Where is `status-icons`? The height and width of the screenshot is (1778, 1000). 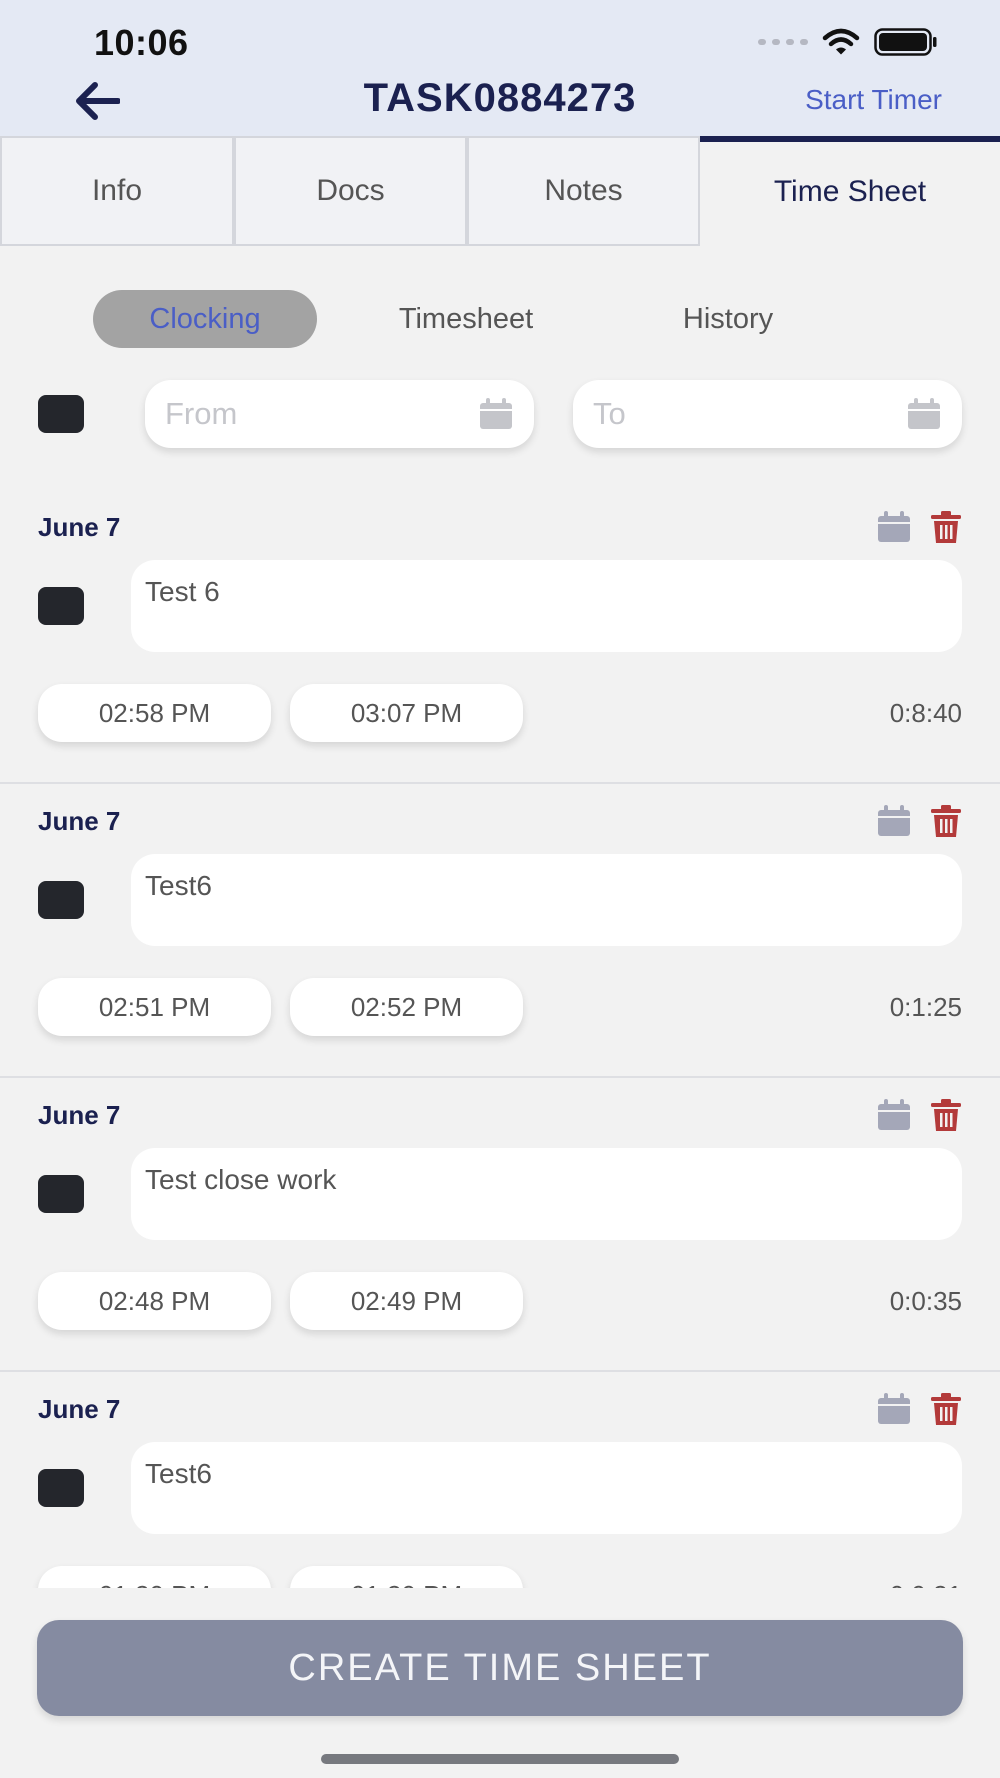
status-icons is located at coordinates (848, 42).